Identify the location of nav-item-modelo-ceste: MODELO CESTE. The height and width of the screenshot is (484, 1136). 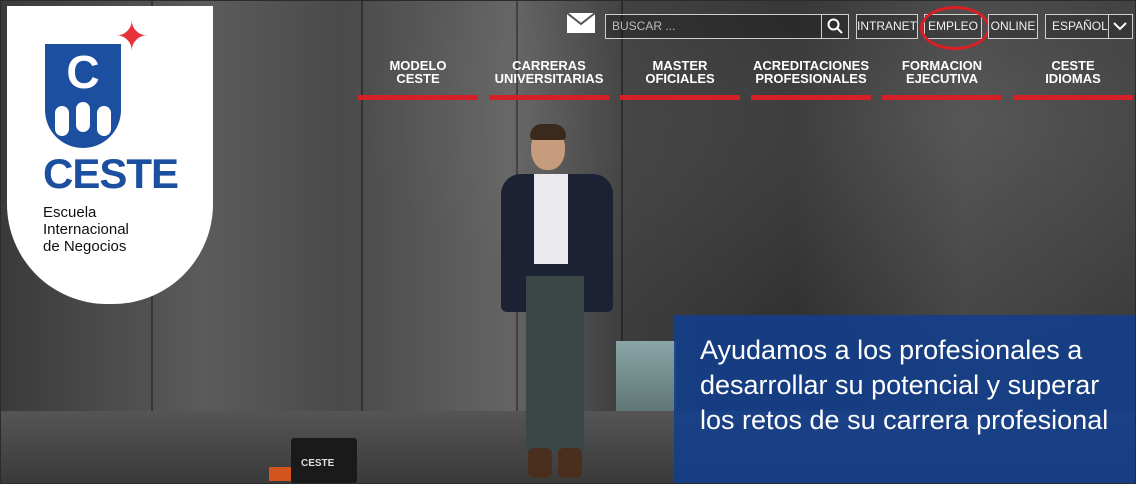
(418, 72).